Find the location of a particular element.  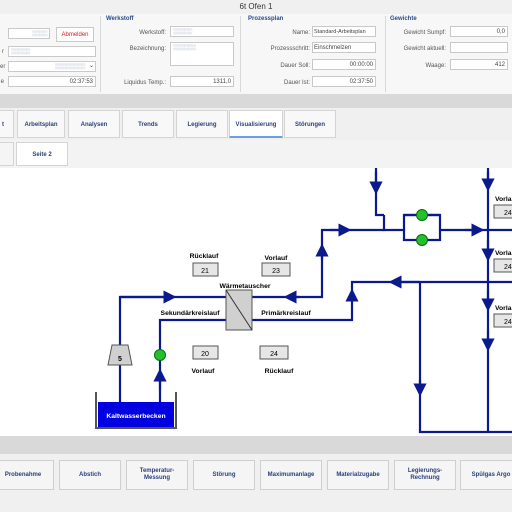

user-field: ▒▒▒▒ is located at coordinates (29, 33).